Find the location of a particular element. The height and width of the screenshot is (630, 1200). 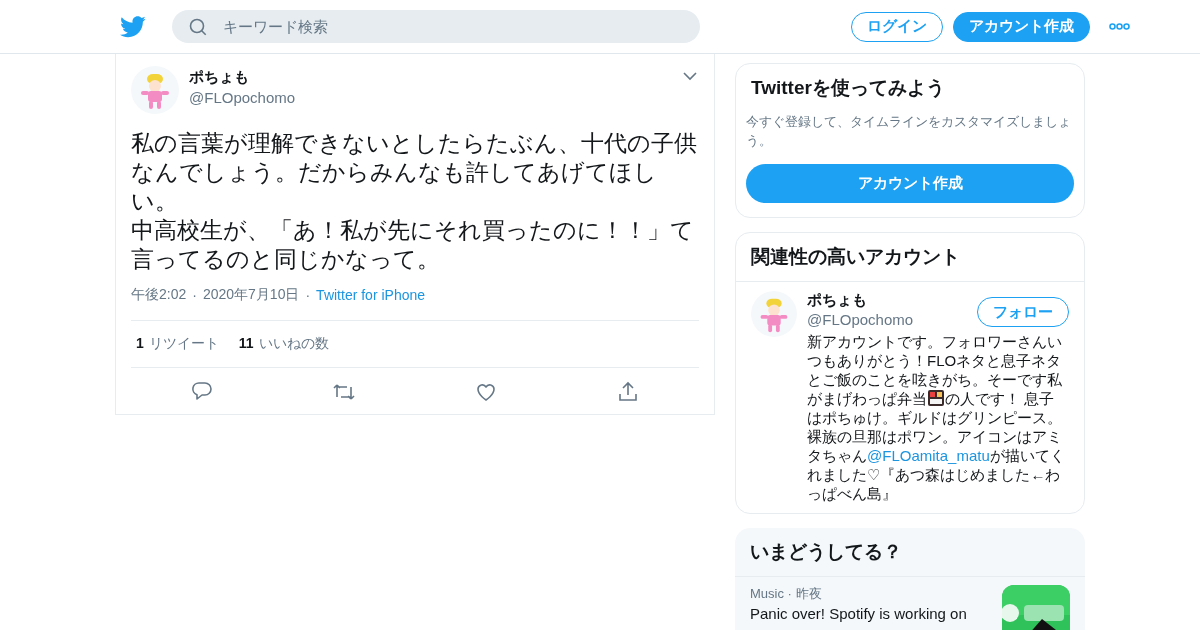

card-description: 今すぐ登録して、タイムラインをカスタマイズしましょう。 is located at coordinates (908, 131).